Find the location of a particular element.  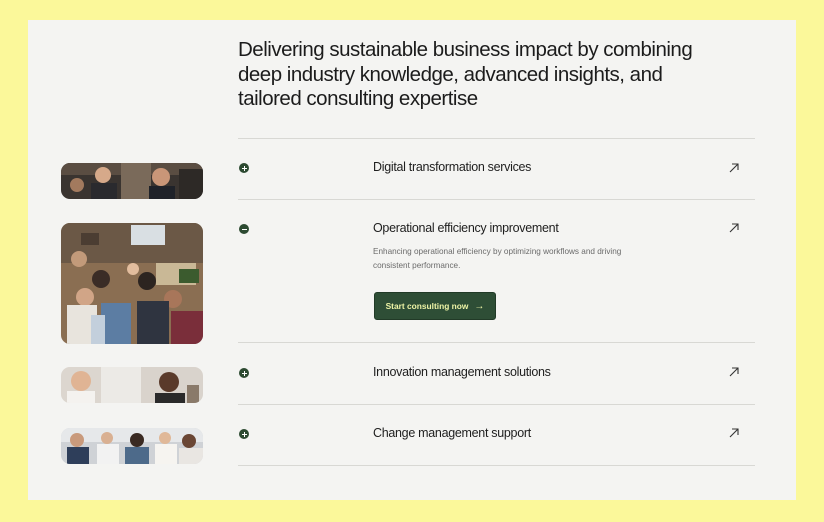

service-image-operational-efficiency is located at coordinates (132, 283).